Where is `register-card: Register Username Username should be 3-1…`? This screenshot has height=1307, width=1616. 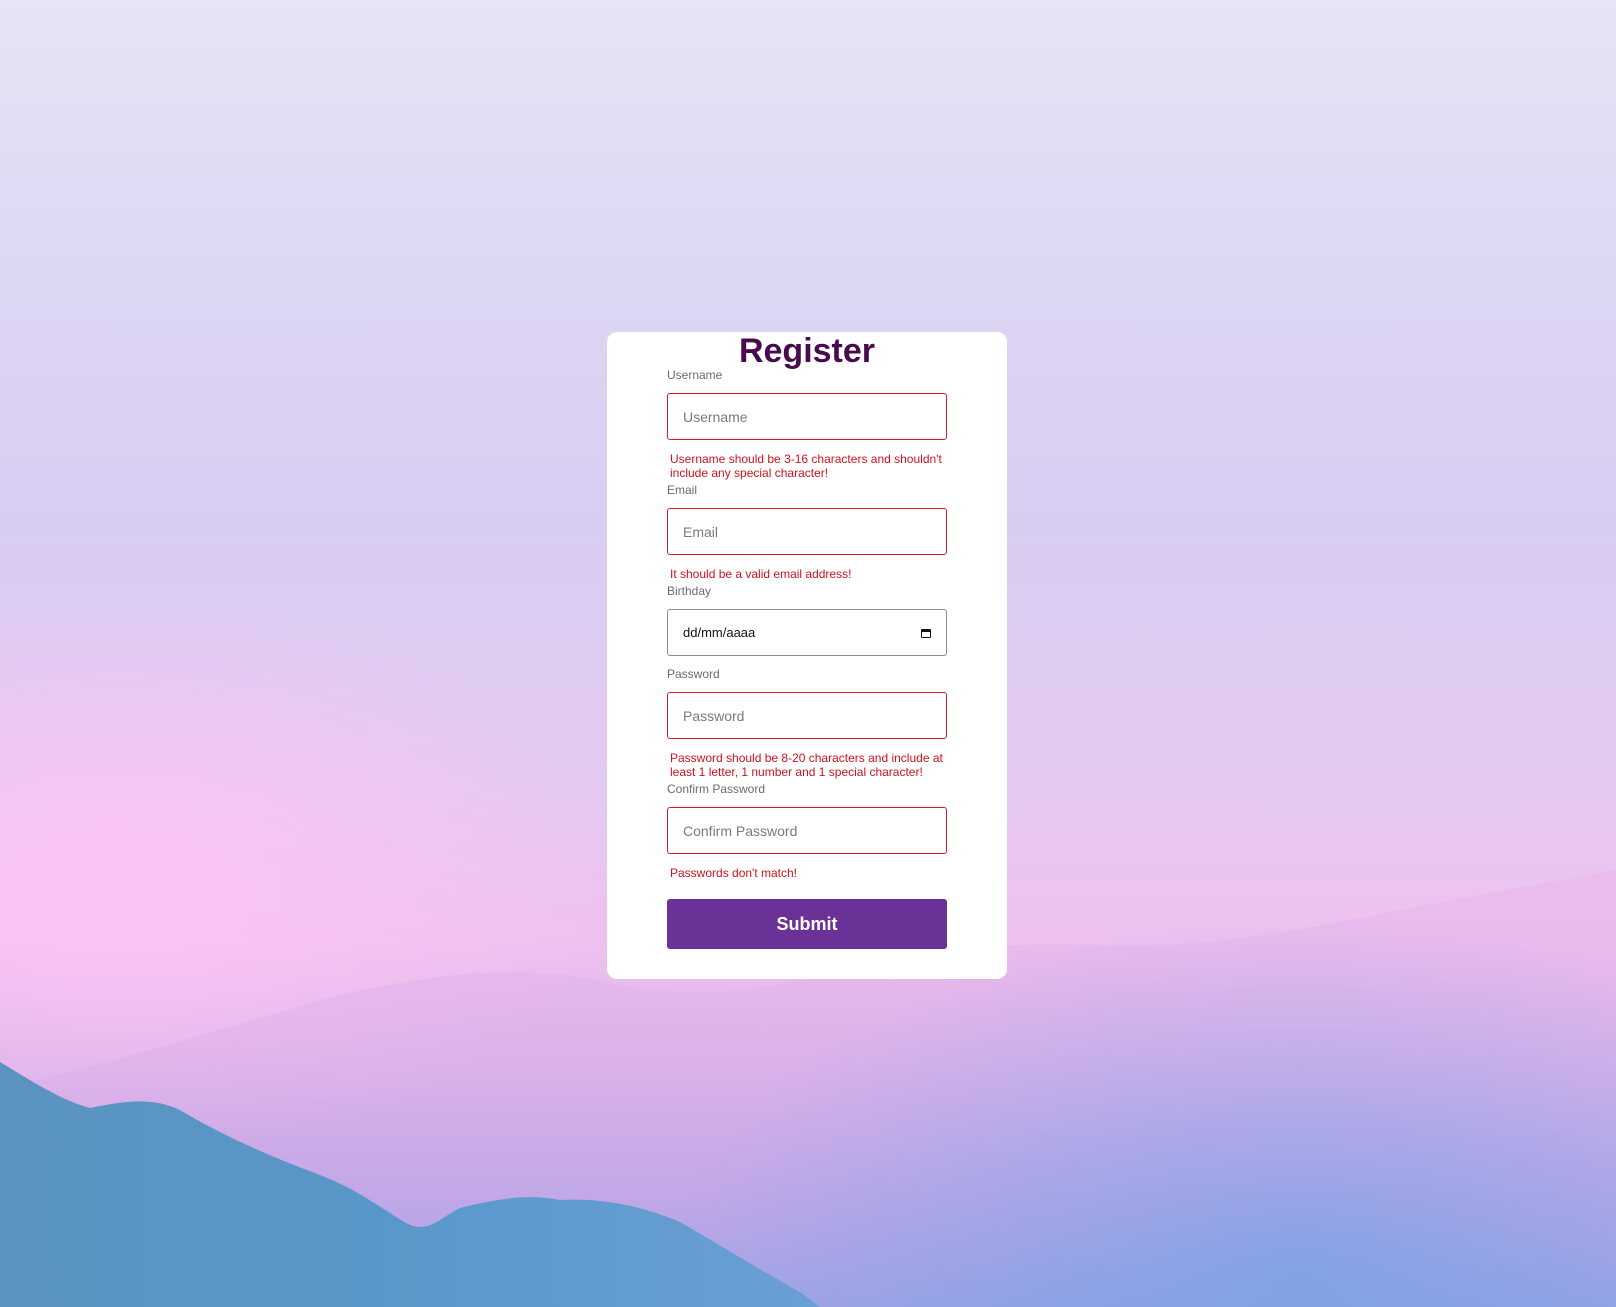
register-card: Register Username Username should be 3-1… is located at coordinates (807, 655).